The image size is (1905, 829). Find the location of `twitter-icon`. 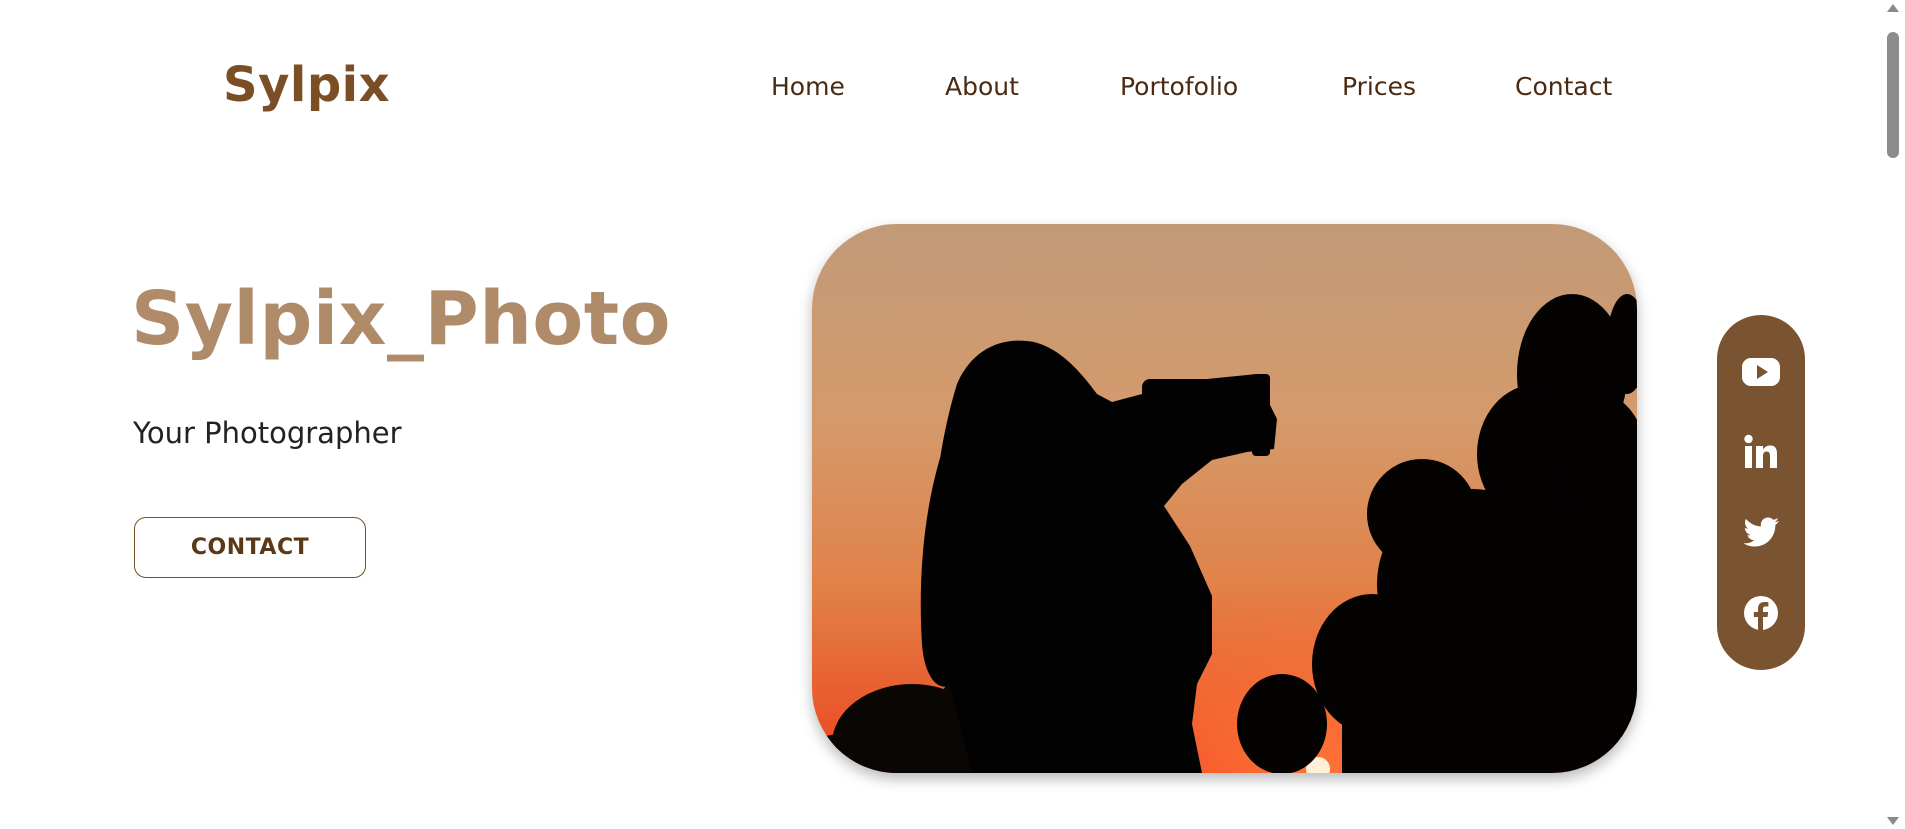

twitter-icon is located at coordinates (1761, 533).